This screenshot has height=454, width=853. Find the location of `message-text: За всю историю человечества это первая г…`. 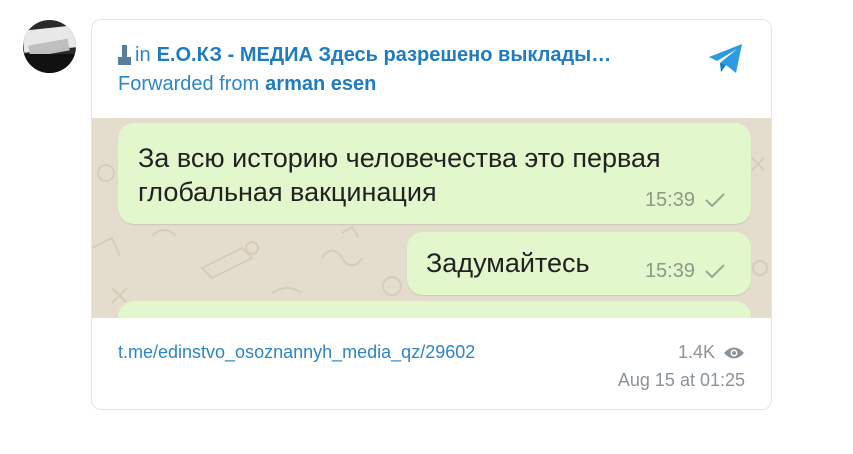

message-text: За всю историю человечества это первая г… is located at coordinates (399, 175).